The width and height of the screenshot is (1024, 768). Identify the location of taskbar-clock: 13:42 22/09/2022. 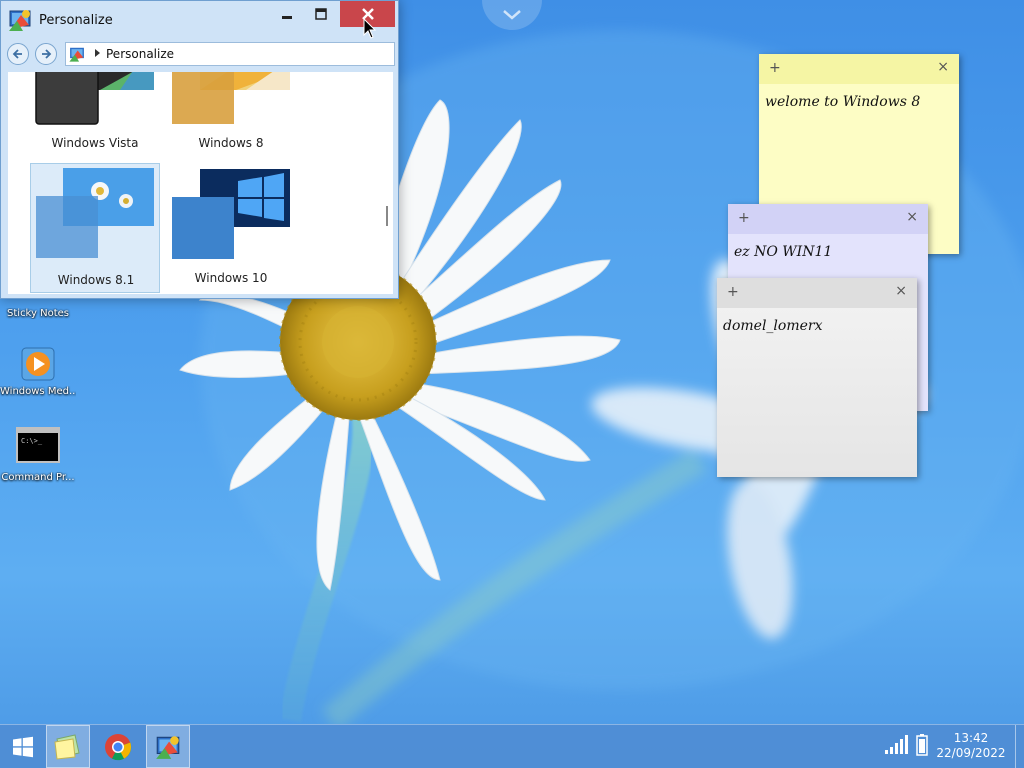
(971, 746).